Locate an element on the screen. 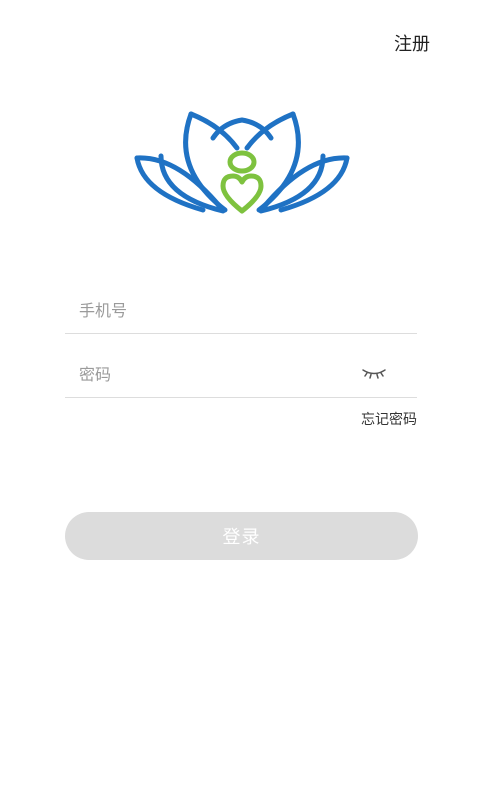 The width and height of the screenshot is (480, 800). eye-closed-icon is located at coordinates (374, 373).